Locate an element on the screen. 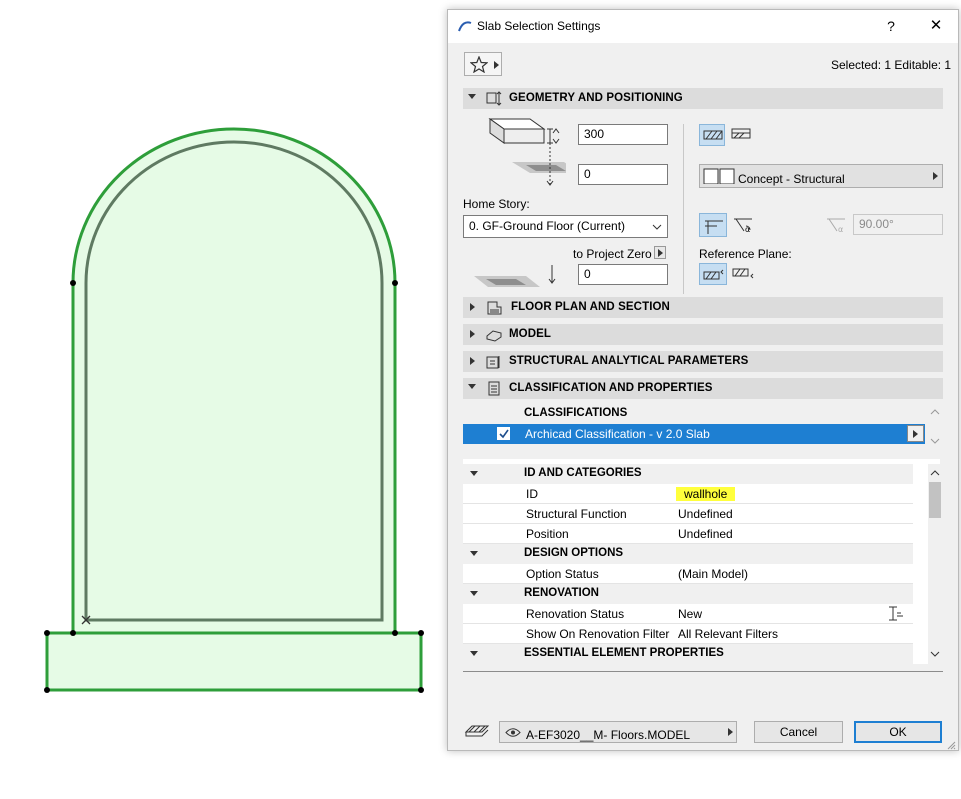 The image size is (961, 799). classification-popup-button is located at coordinates (915, 433).